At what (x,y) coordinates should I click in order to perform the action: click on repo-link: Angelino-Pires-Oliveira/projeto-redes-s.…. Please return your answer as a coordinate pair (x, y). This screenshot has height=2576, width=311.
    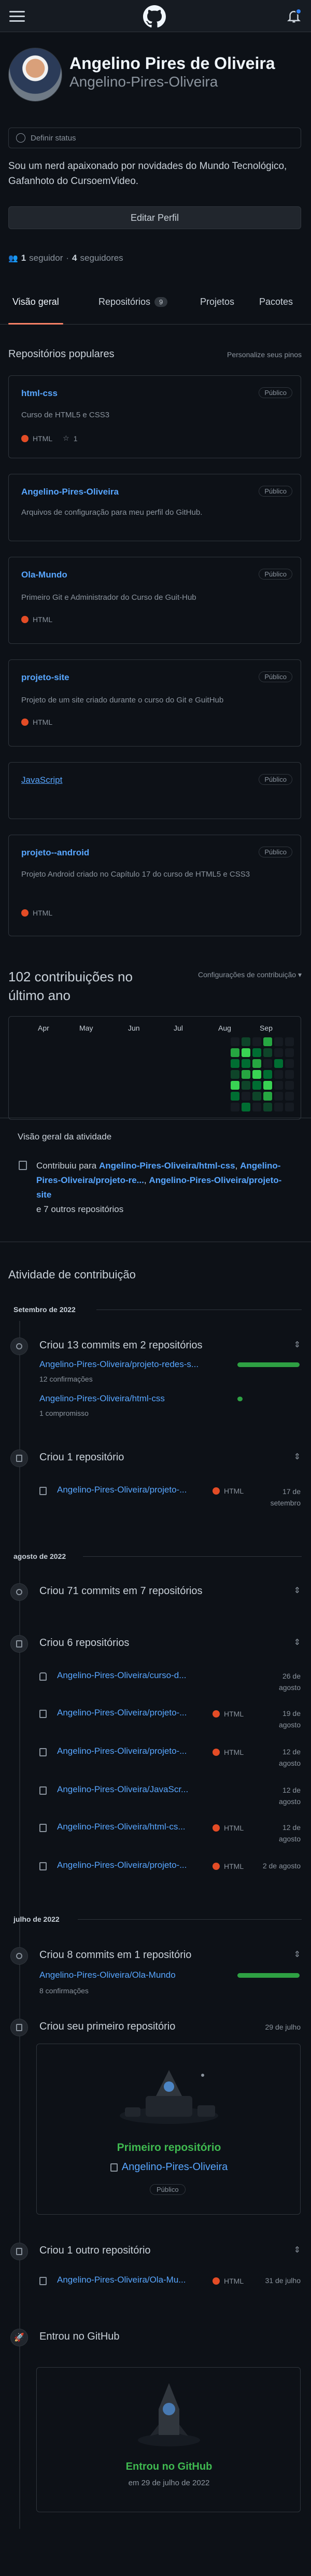
    Looking at the image, I should click on (119, 1364).